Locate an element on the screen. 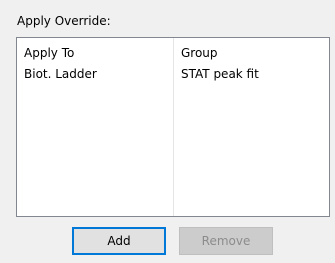  row-group-cell: STAT peak fit is located at coordinates (220, 74).